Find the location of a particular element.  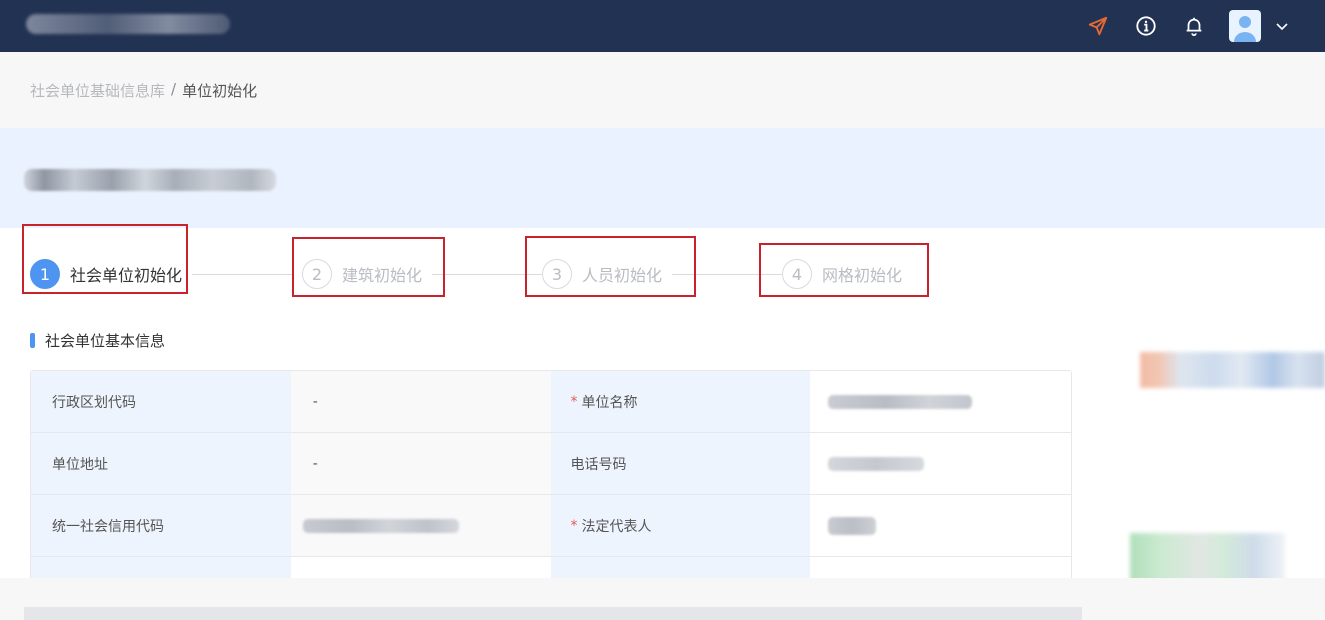

header-actions is located at coordinates (1190, 26).